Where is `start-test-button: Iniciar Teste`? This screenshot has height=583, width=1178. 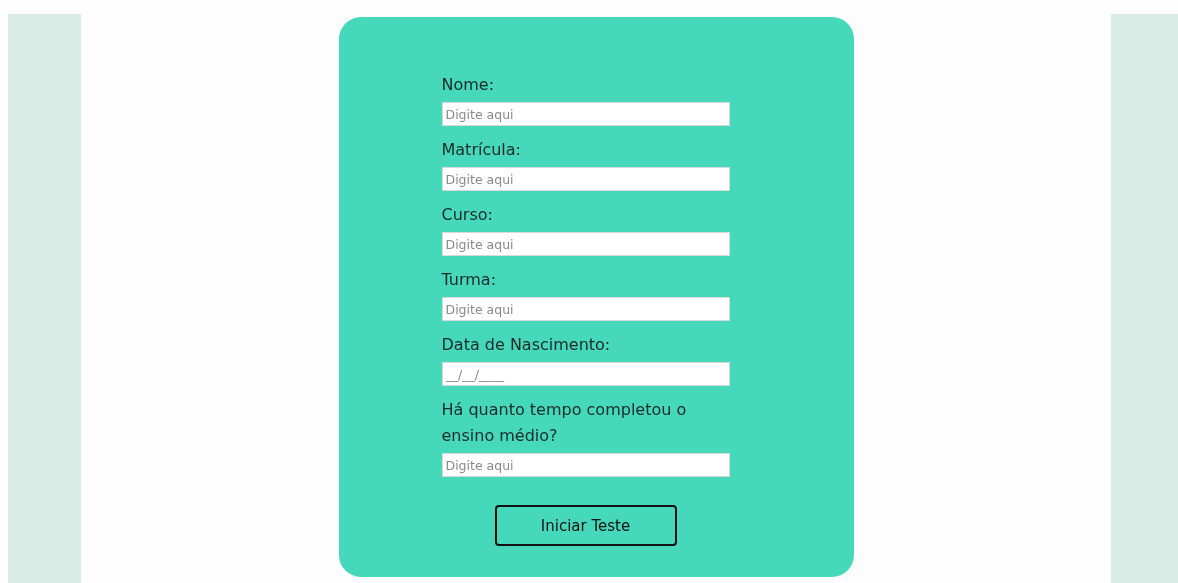 start-test-button: Iniciar Teste is located at coordinates (585, 525).